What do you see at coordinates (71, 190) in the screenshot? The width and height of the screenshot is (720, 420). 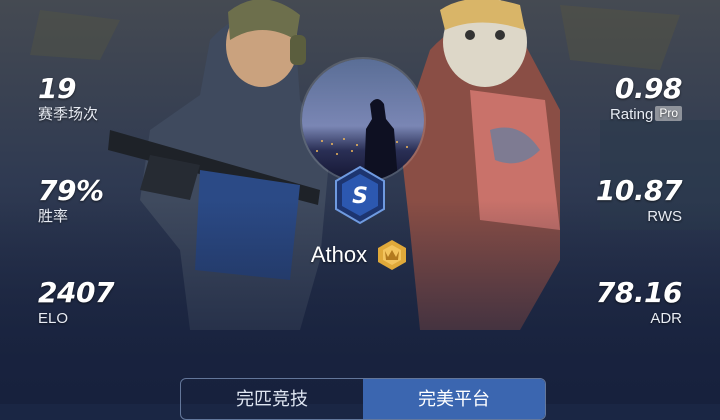 I see `stat-value: 79%` at bounding box center [71, 190].